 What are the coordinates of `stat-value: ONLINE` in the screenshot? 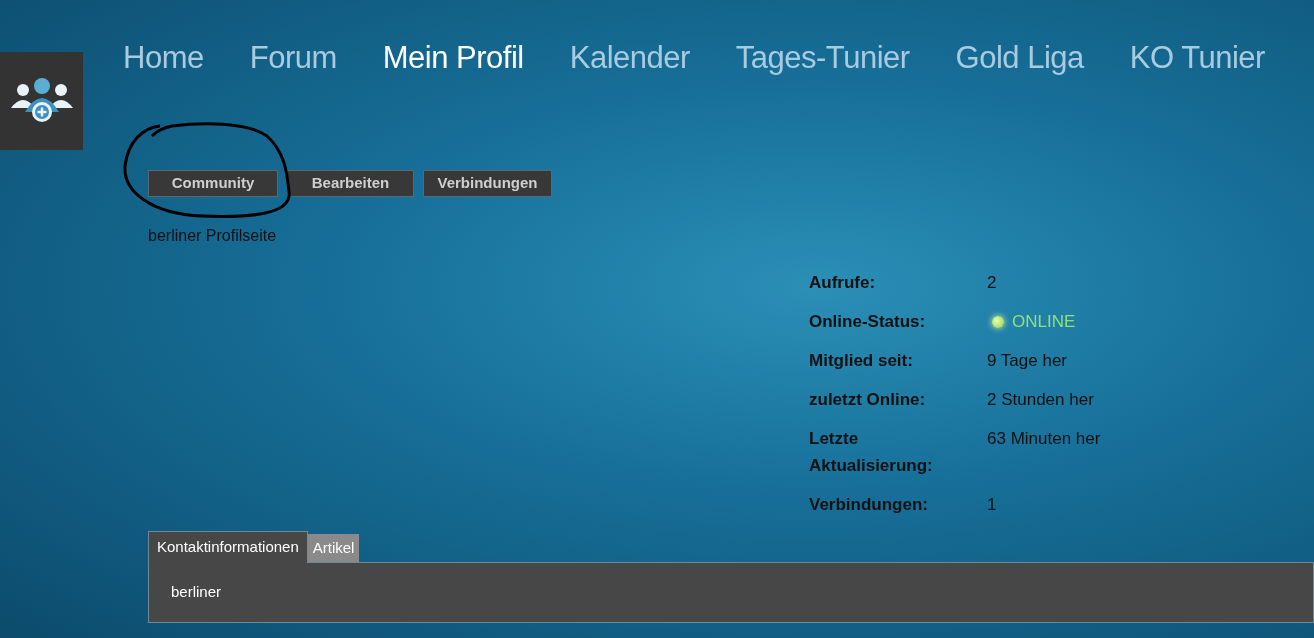 It's located at (1044, 322).